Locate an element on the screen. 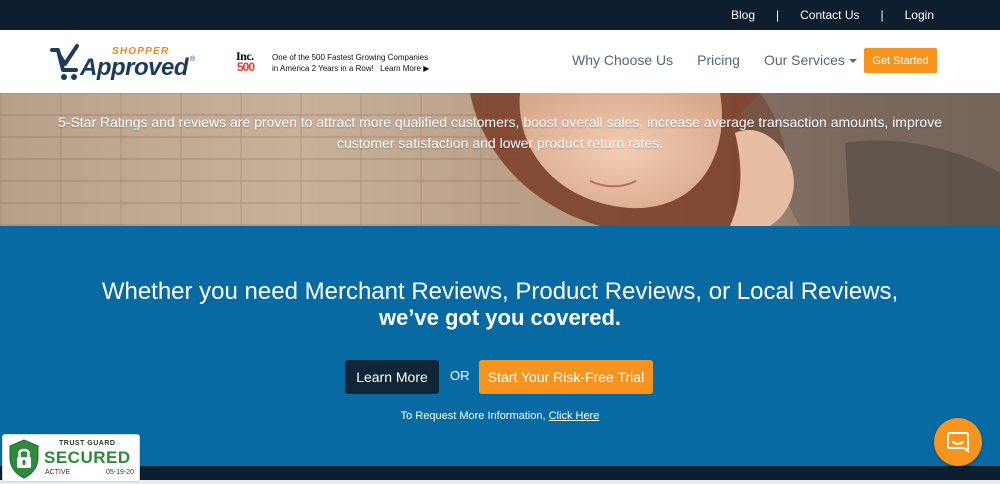 Image resolution: width=1000 pixels, height=484 pixels. logo-registered-mark: ® is located at coordinates (193, 59).